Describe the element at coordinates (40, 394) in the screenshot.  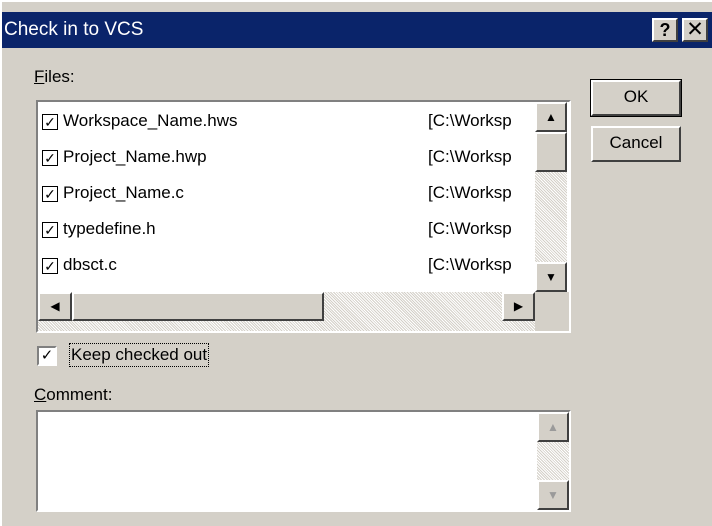
I see `comment-label-accesskey: C` at that location.